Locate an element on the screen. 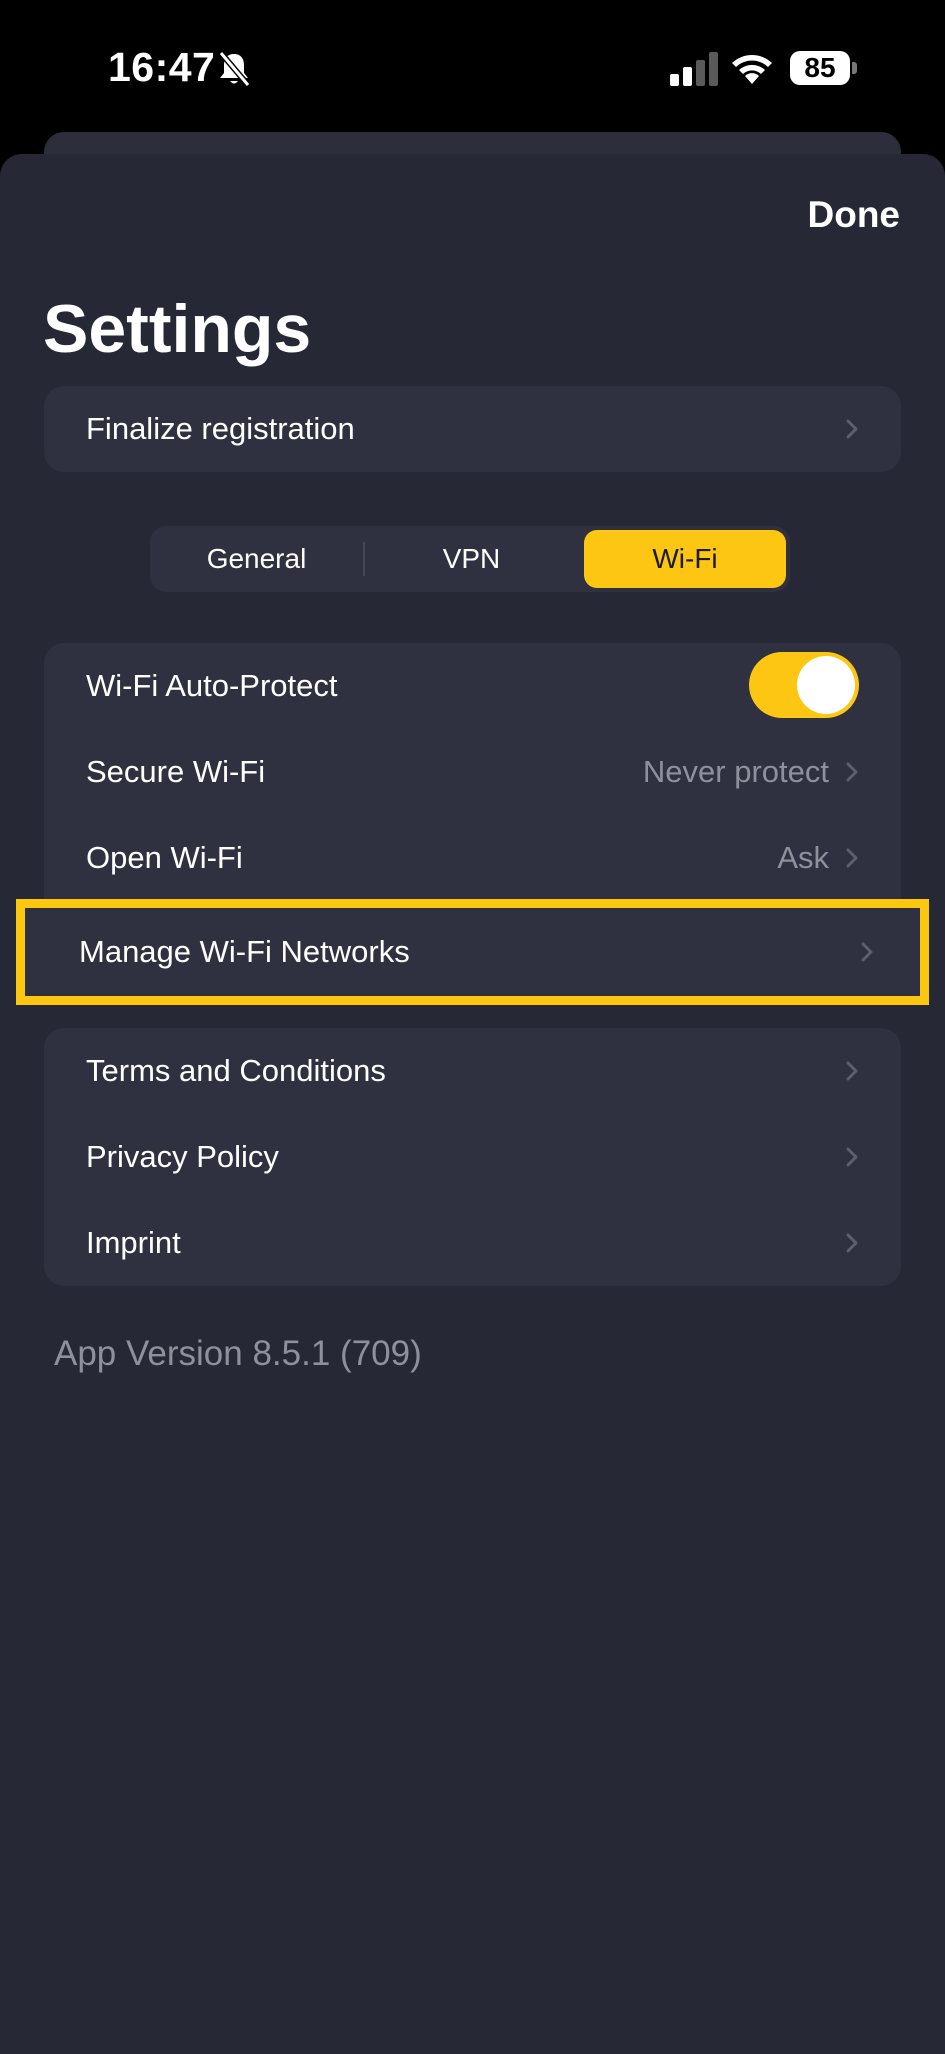  secure-wifi-value: Never protect is located at coordinates (735, 771).